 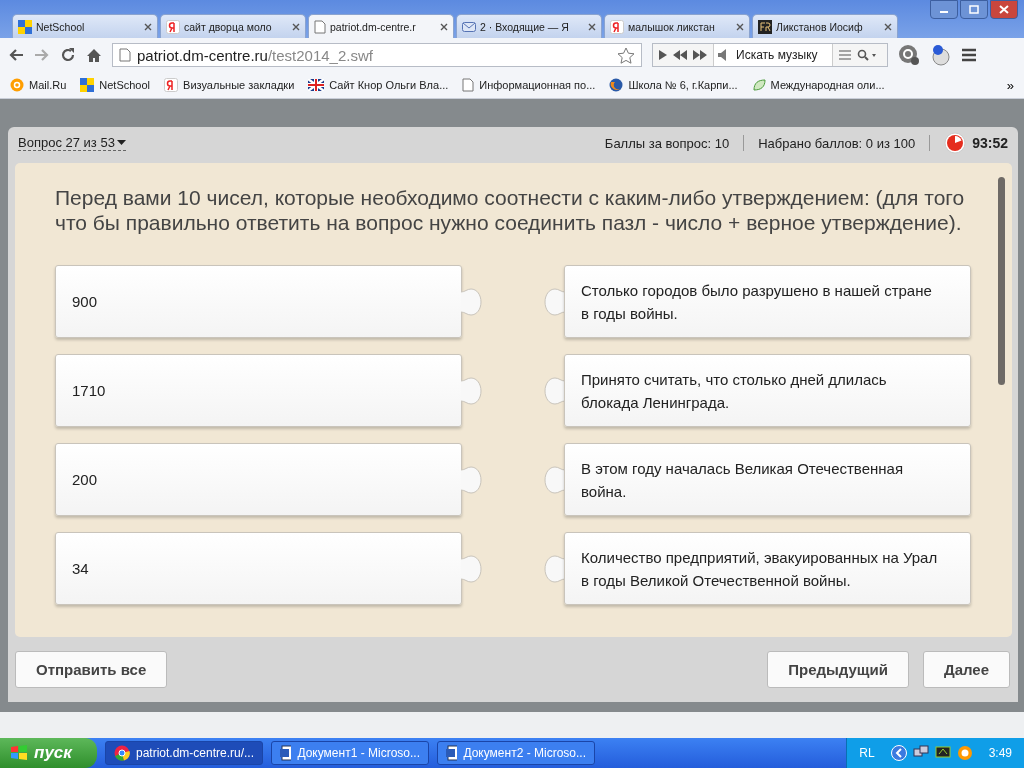 I want to click on back-icon, so click(x=16, y=55).